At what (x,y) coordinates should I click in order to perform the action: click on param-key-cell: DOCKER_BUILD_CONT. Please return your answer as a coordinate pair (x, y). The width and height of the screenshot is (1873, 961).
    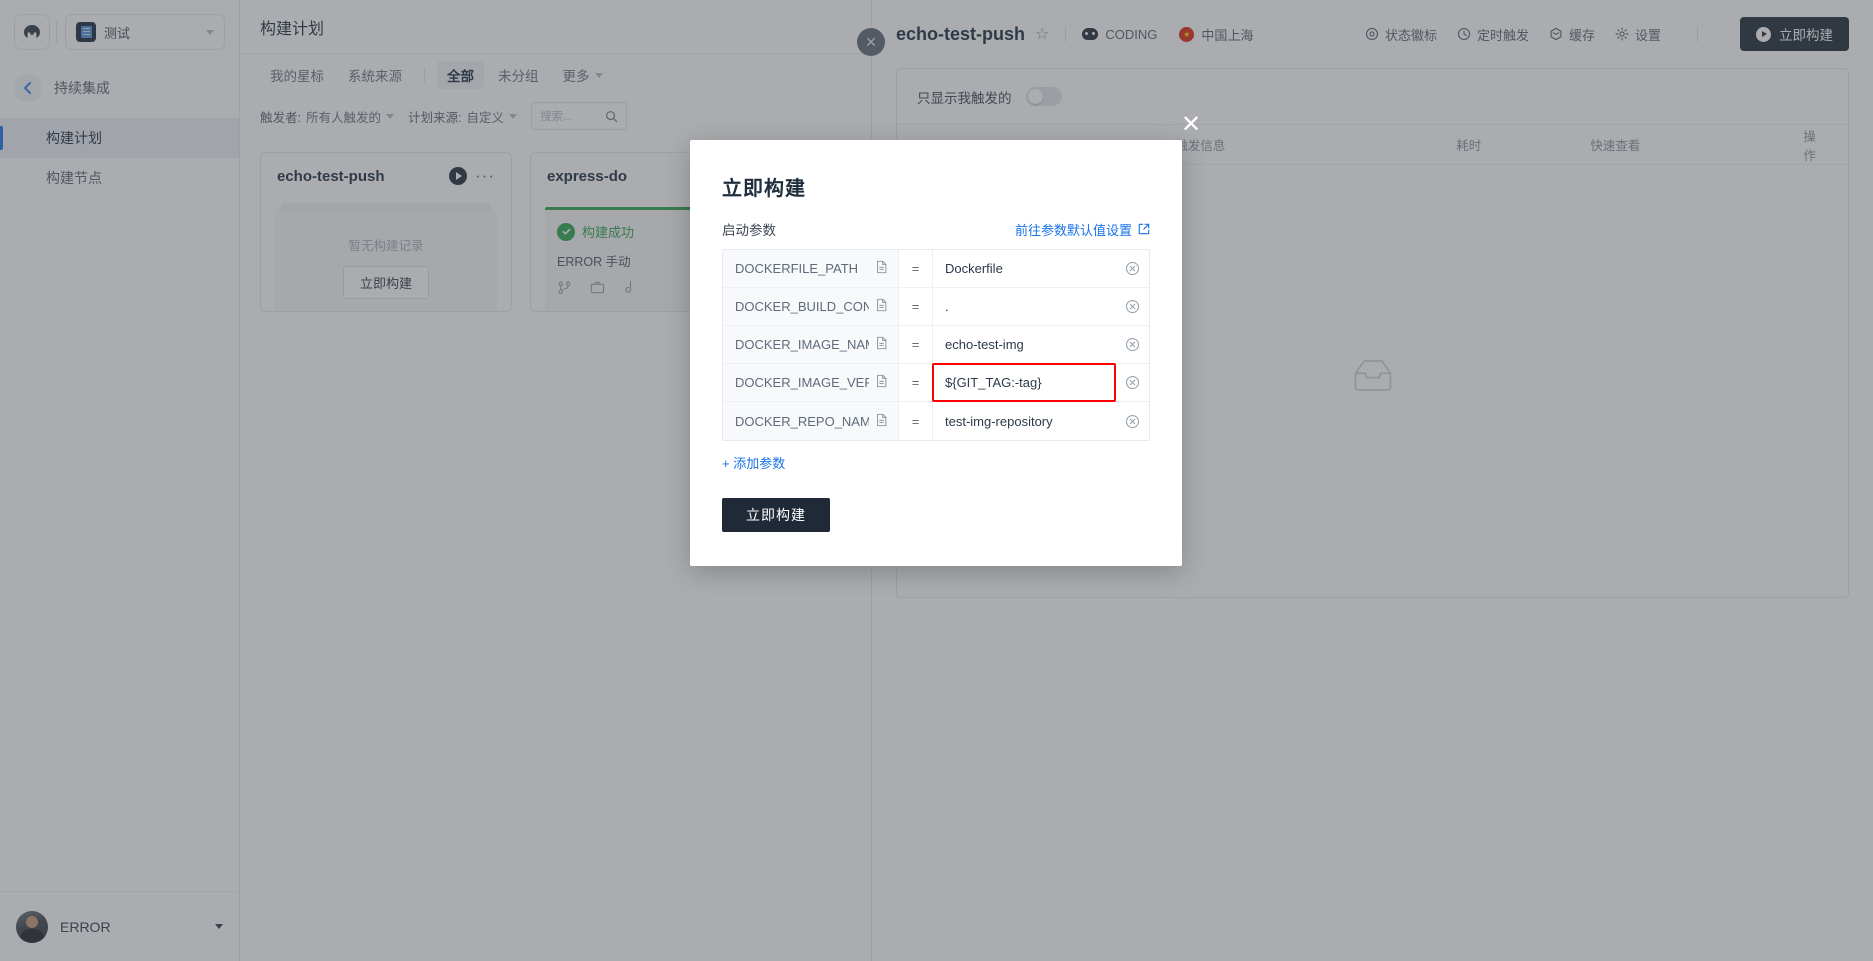
    Looking at the image, I should click on (811, 306).